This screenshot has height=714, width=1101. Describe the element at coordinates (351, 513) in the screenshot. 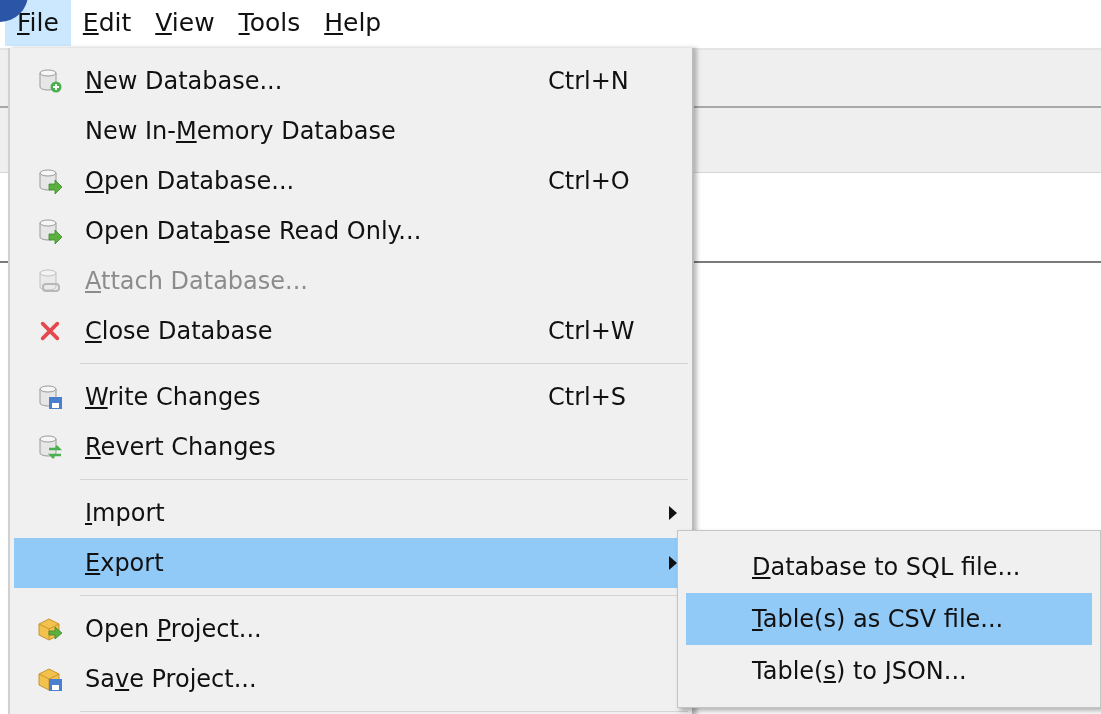

I see `menu-item: Import` at that location.